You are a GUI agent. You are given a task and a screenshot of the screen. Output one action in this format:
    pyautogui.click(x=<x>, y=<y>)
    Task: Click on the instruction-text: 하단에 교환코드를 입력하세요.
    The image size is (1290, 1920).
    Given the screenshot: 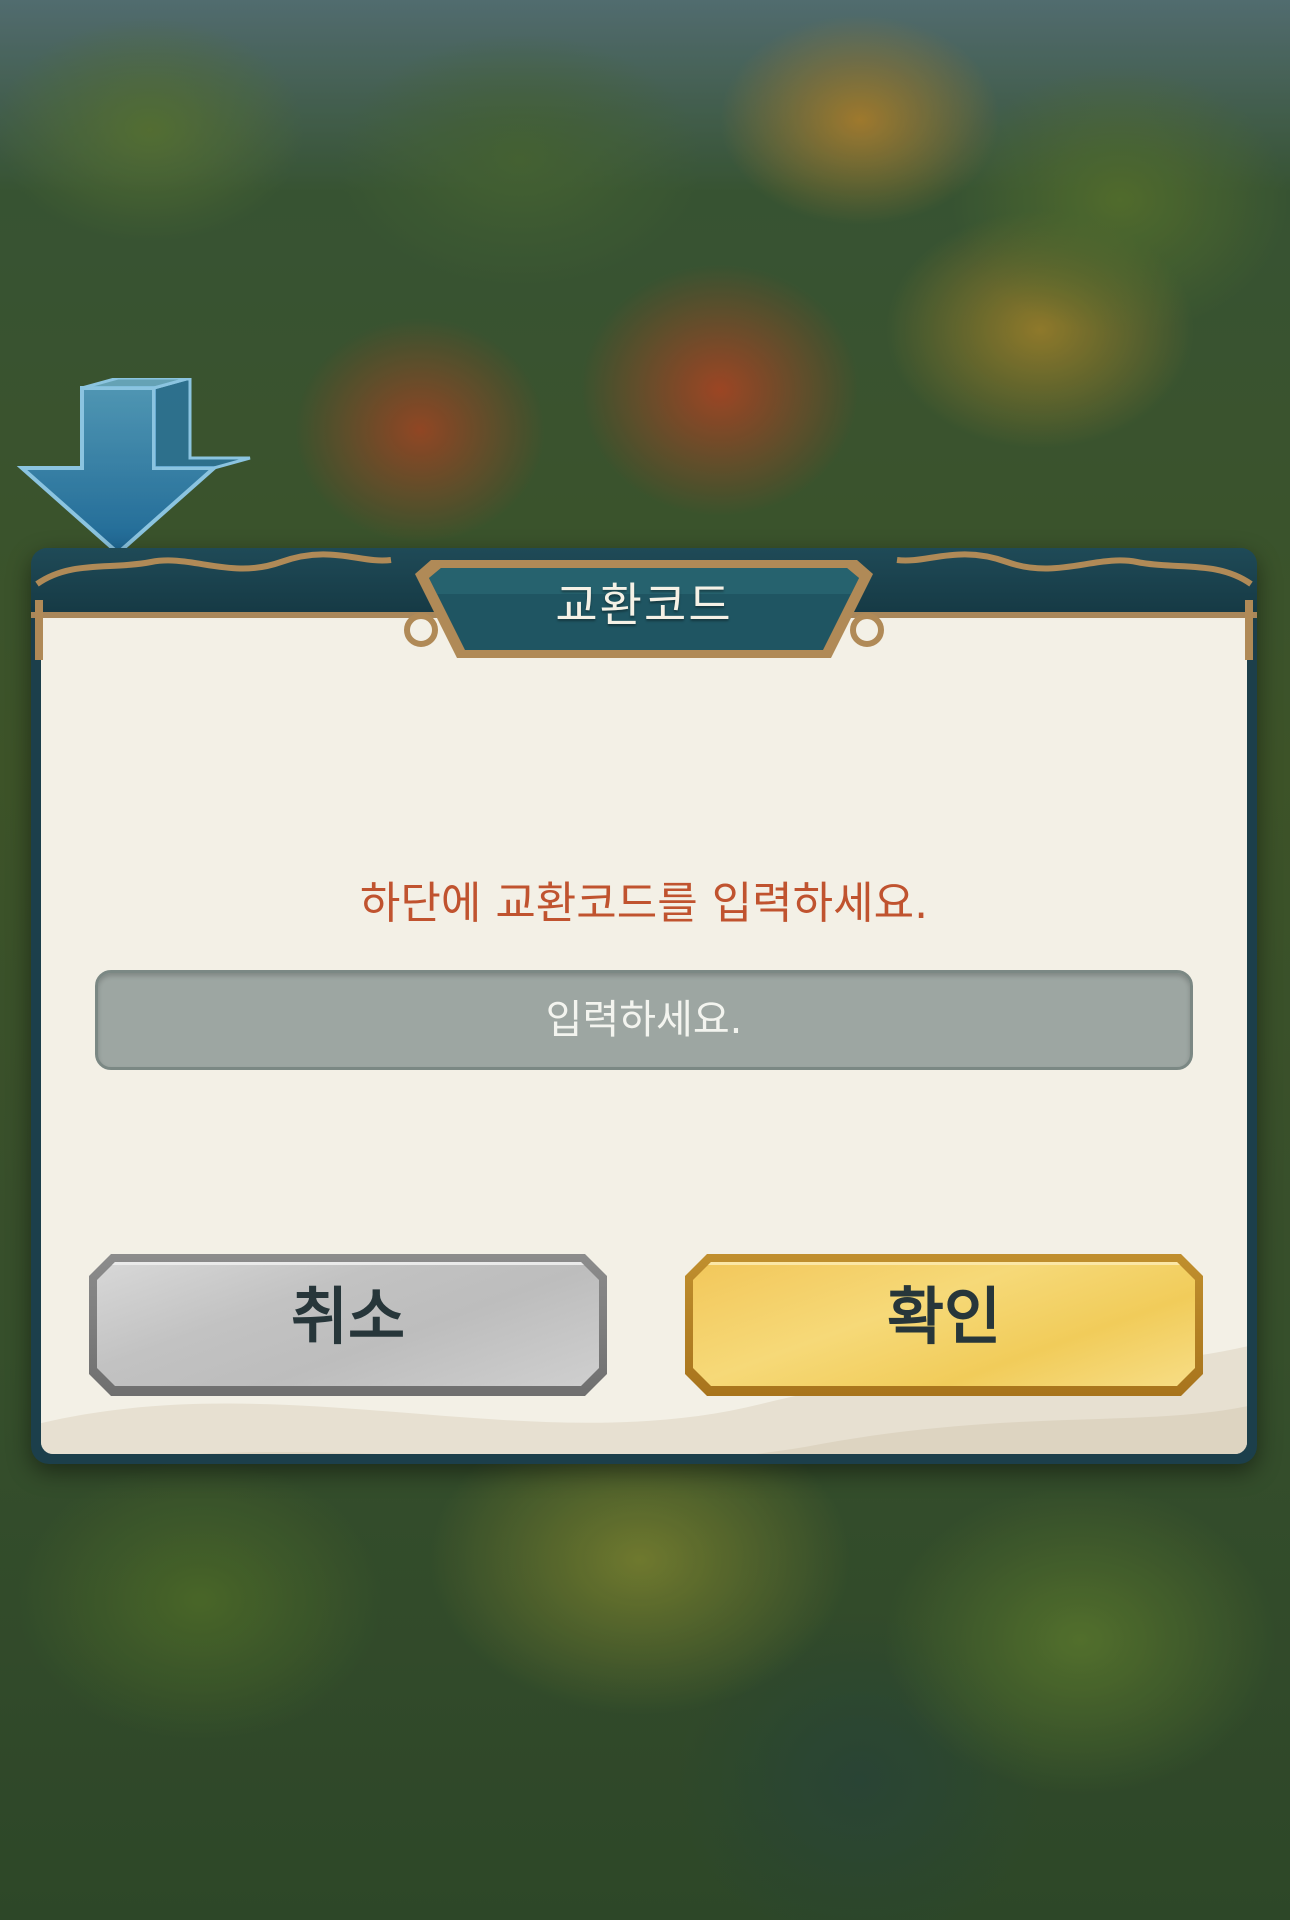 What is the action you would take?
    pyautogui.click(x=644, y=903)
    